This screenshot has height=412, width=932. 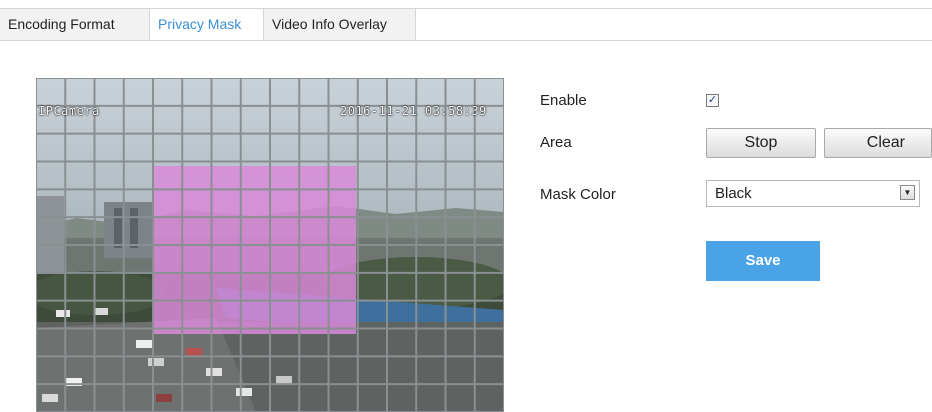 I want to click on save-button: Save, so click(x=763, y=261).